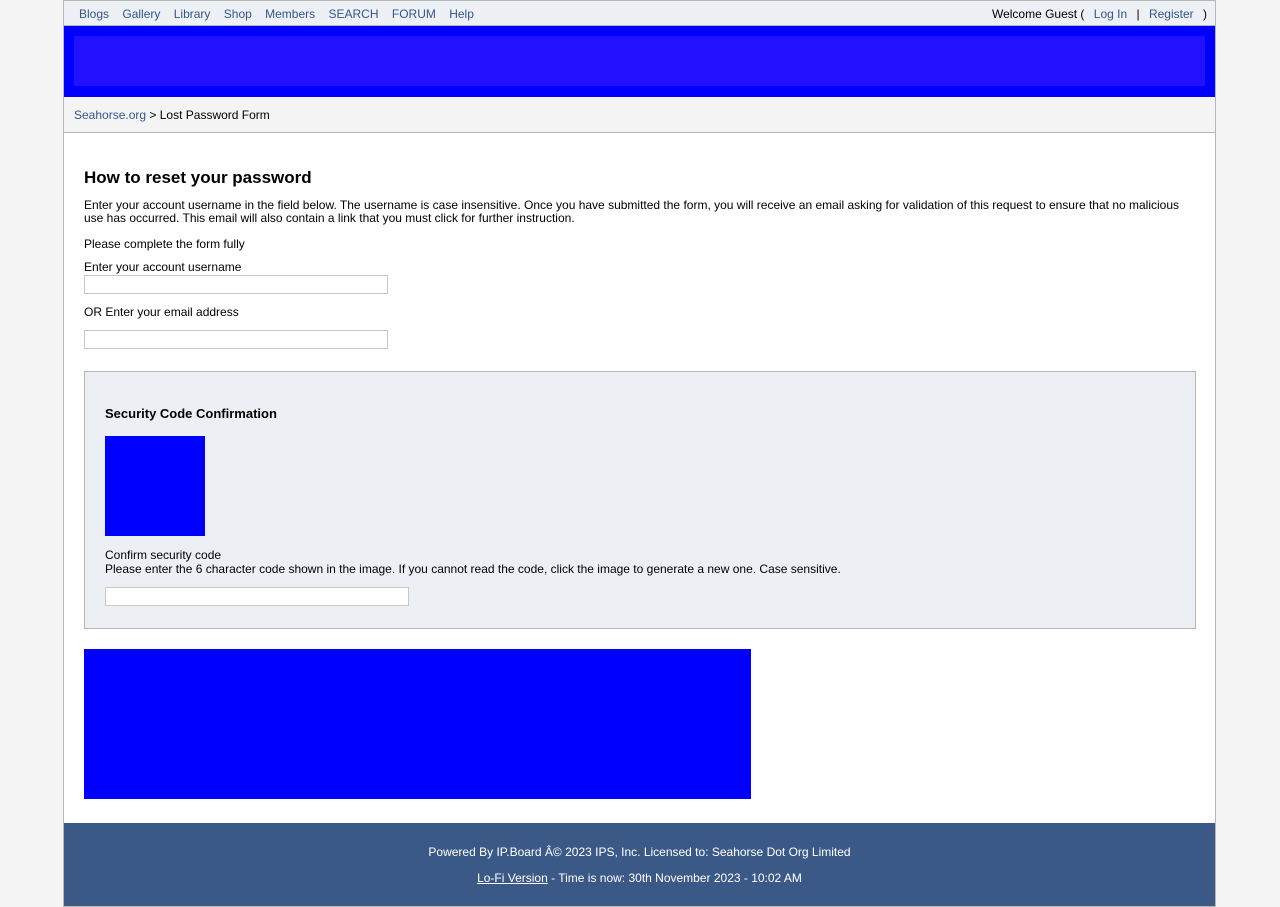 This screenshot has width=1280, height=907. Describe the element at coordinates (163, 267) in the screenshot. I see `username-label: Enter your account username` at that location.